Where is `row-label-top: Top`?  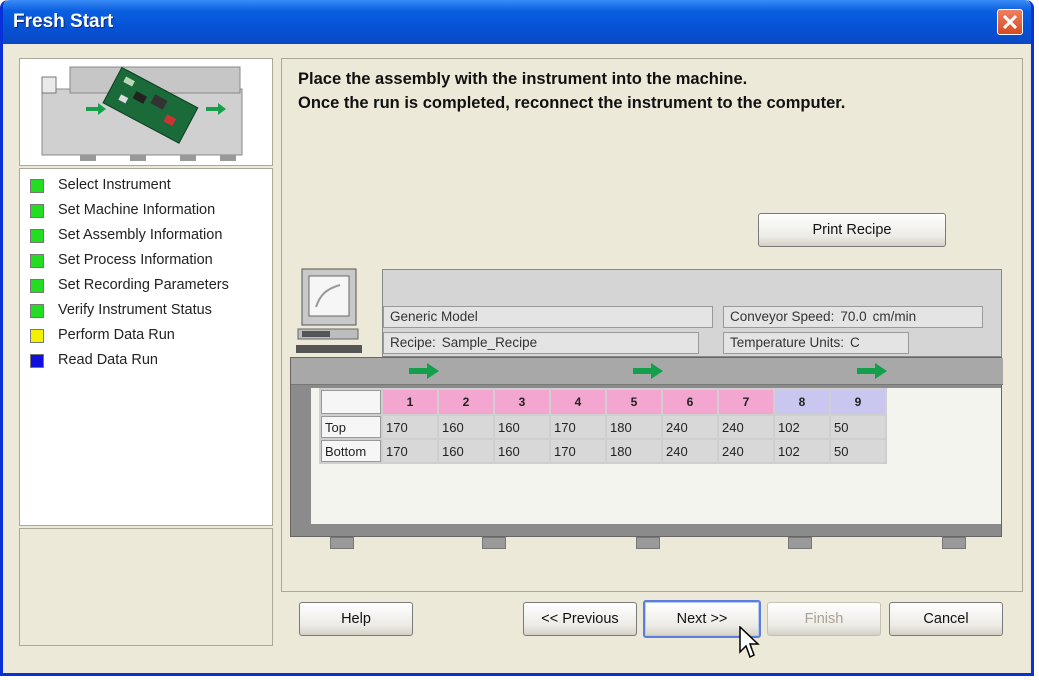
row-label-top: Top is located at coordinates (351, 427).